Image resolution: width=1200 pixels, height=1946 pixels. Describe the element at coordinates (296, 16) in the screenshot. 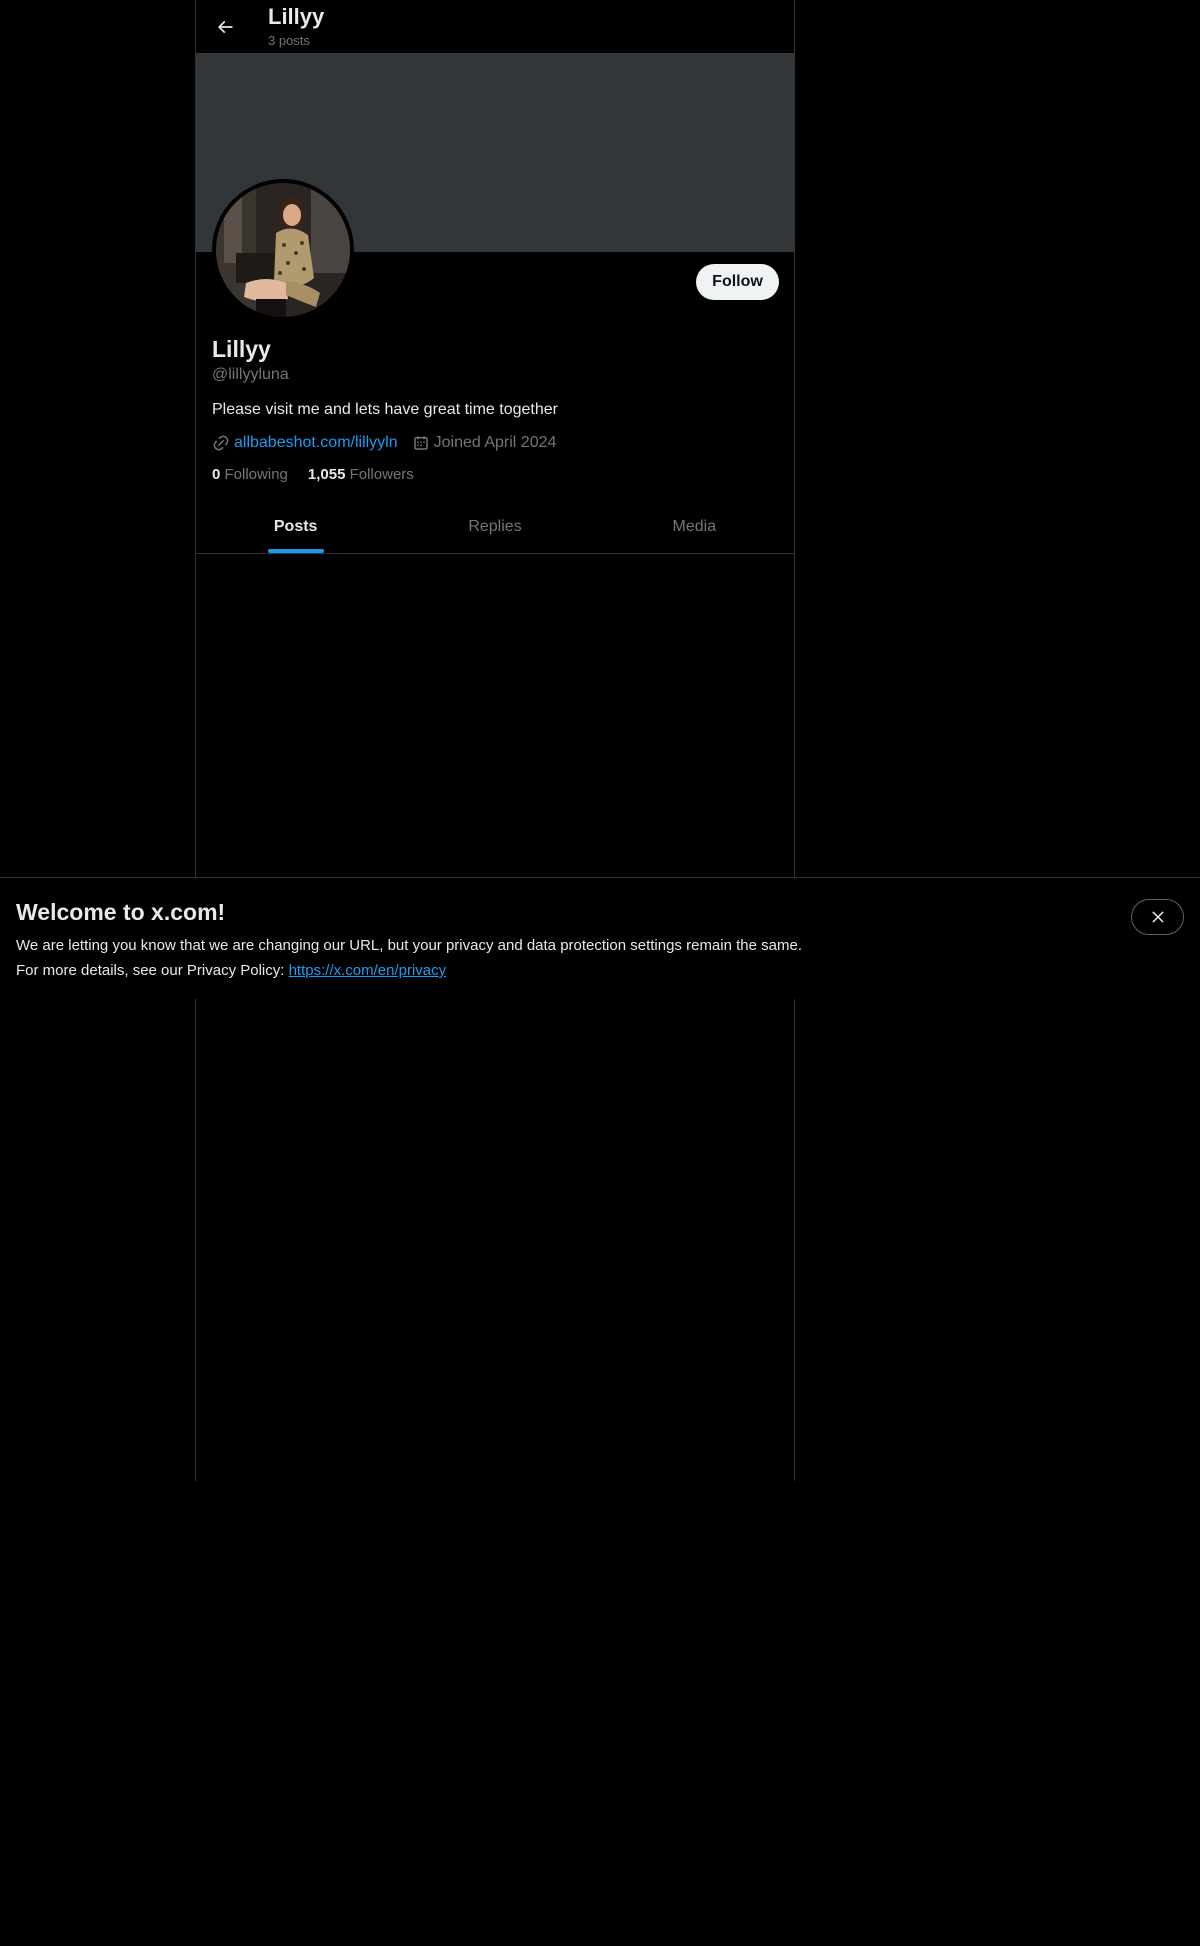

I see `header-title: Lillyy` at that location.